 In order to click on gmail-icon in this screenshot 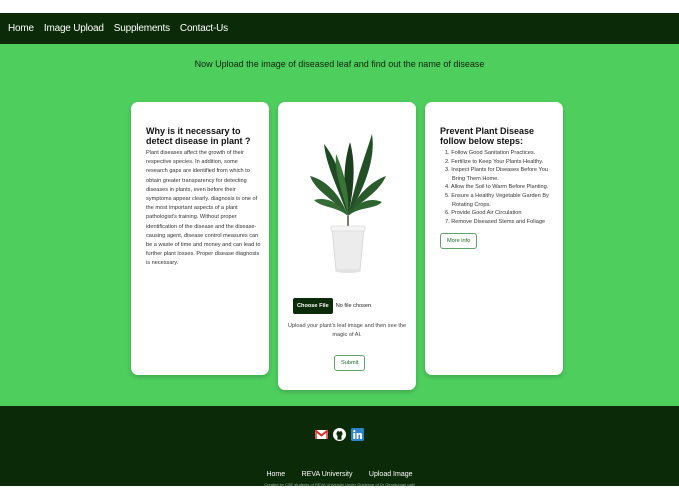, I will do `click(321, 434)`.